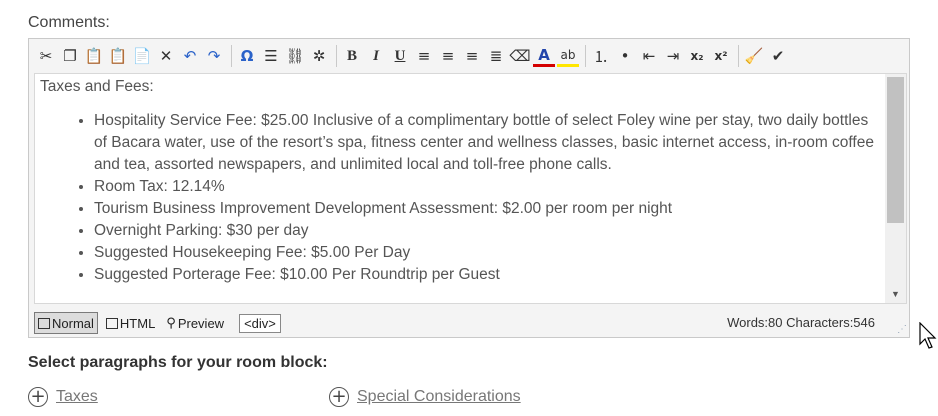 The width and height of the screenshot is (938, 416). Describe the element at coordinates (601, 56) in the screenshot. I see `ordered-list-icon: ⒈` at that location.